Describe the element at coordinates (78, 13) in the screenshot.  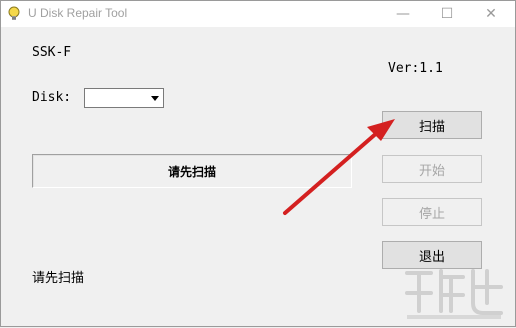
I see `window-title: U Disk Repair Tool` at that location.